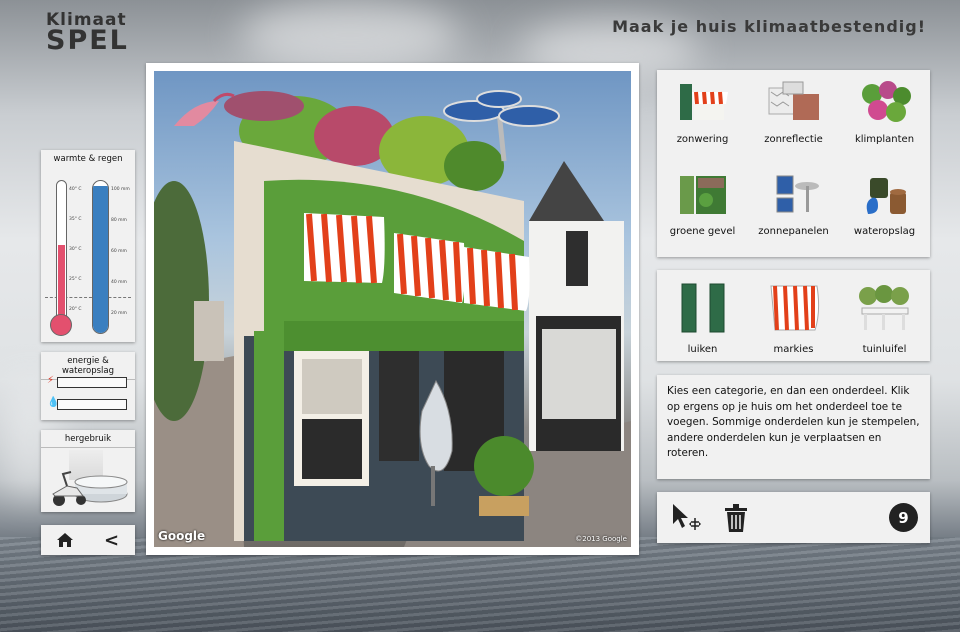 The height and width of the screenshot is (632, 960). I want to click on rain-tick: 80 mm, so click(119, 220).